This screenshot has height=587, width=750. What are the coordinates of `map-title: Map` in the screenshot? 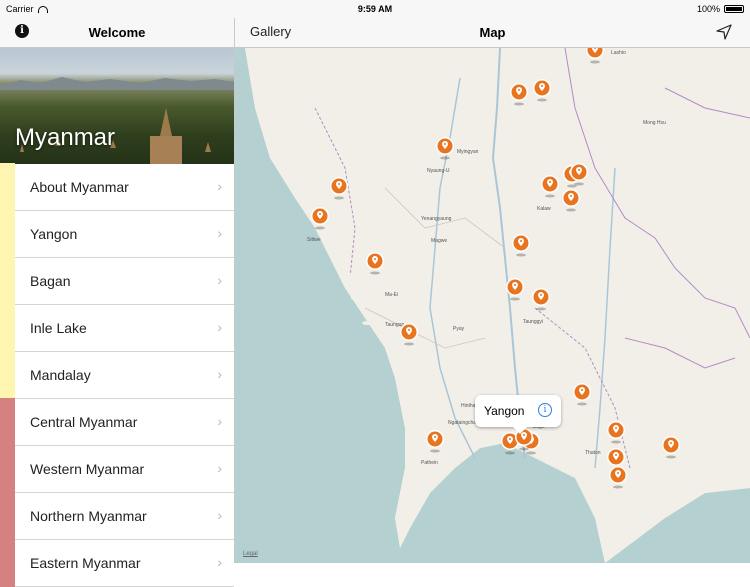 It's located at (492, 32).